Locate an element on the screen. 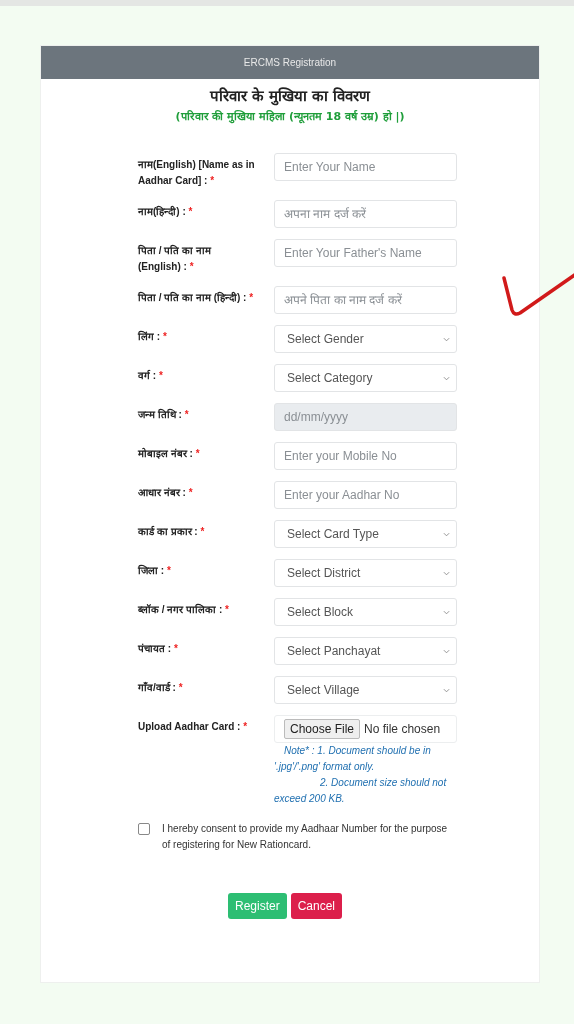  field-label: कार्ड का प्रकार : * is located at coordinates (172, 532).